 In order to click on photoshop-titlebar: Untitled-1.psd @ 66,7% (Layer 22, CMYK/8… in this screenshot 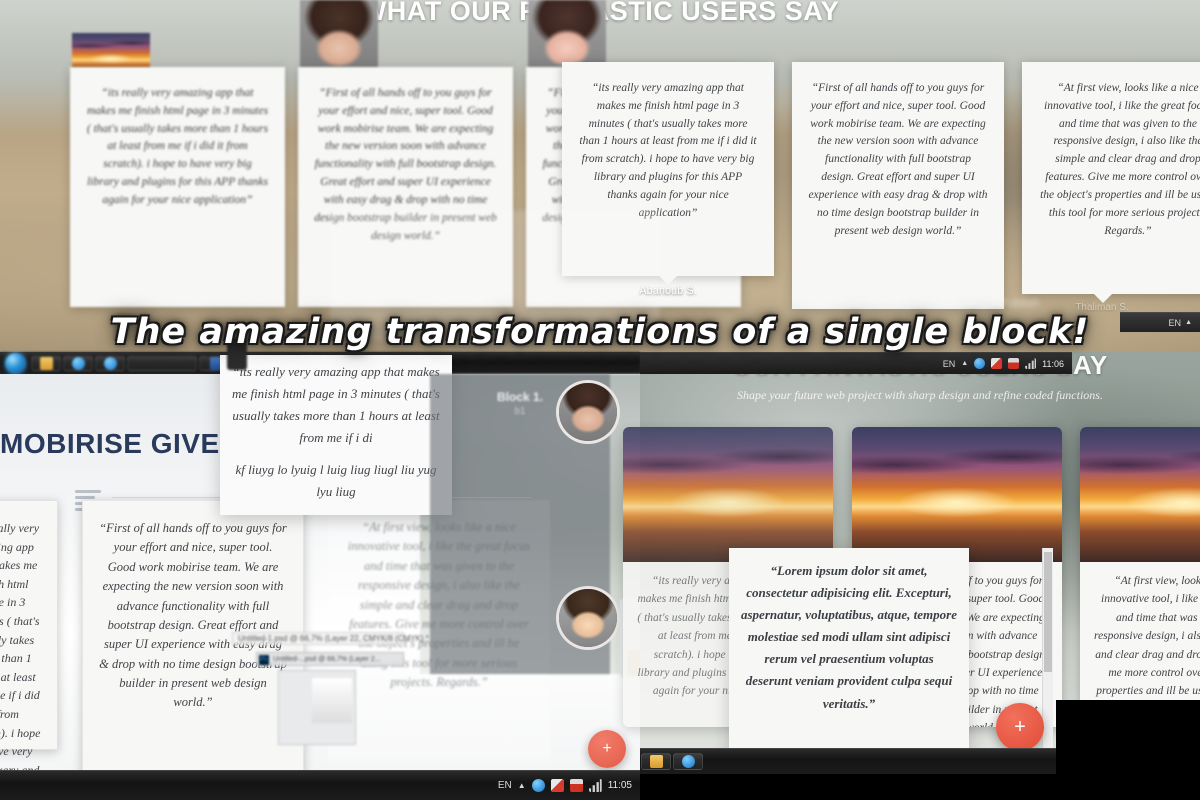, I will do `click(330, 638)`.